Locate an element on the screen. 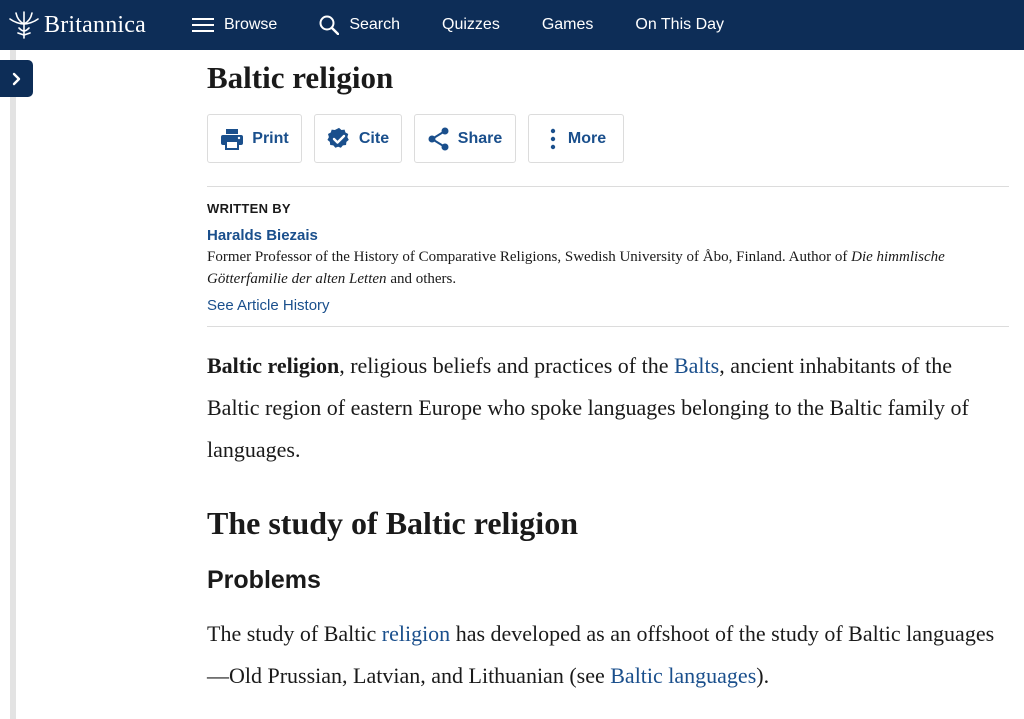 The width and height of the screenshot is (1024, 719). verified-badge-icon is located at coordinates (338, 137).